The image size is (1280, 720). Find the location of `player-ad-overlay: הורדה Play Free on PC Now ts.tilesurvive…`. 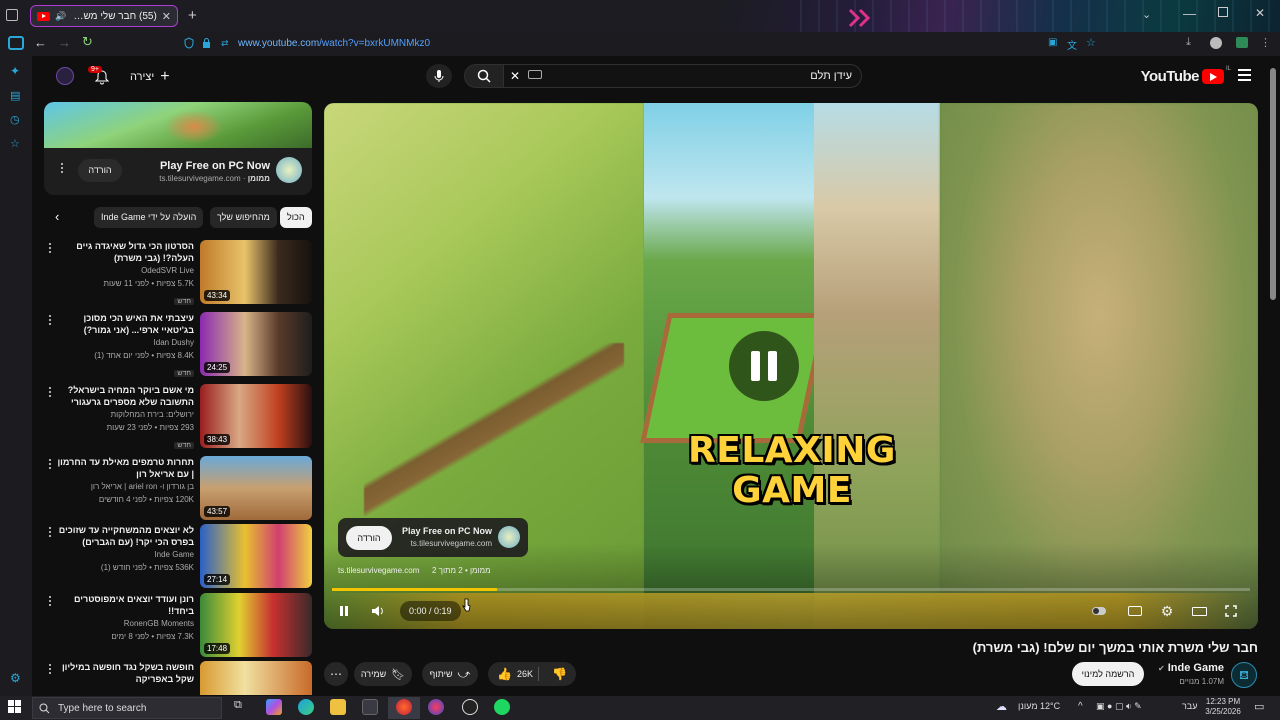

player-ad-overlay: הורדה Play Free on PC Now ts.tilesurvive… is located at coordinates (433, 537).